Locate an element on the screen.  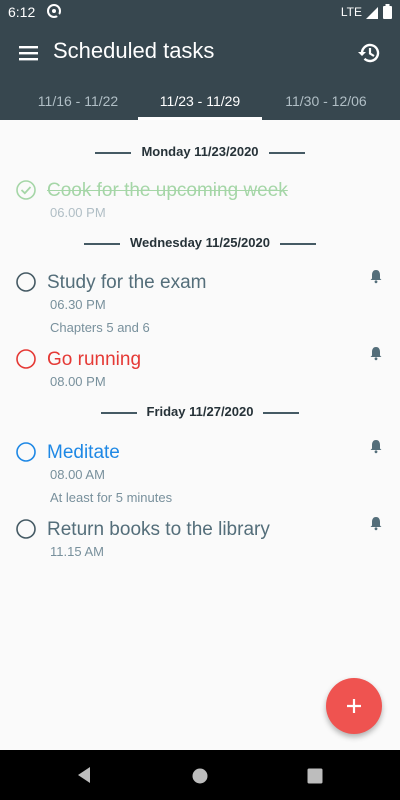
date-label: Friday 11/27/2020 is located at coordinates (200, 411).